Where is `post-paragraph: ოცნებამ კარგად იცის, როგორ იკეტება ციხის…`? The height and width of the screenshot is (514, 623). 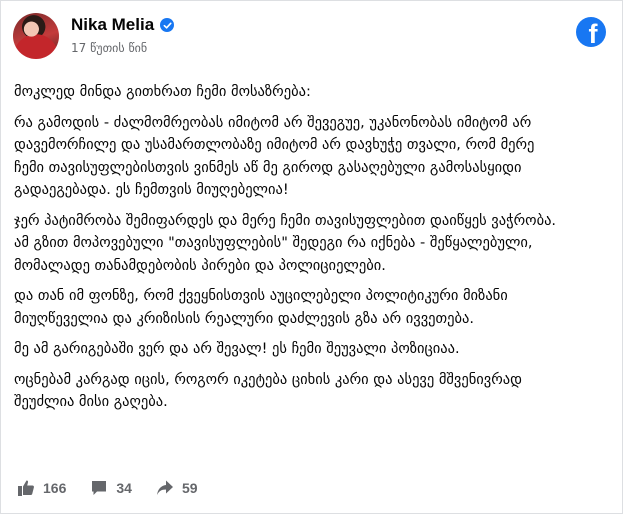 post-paragraph: ოცნებამ კარგად იცის, როგორ იკეტება ციხის… is located at coordinates (268, 391).